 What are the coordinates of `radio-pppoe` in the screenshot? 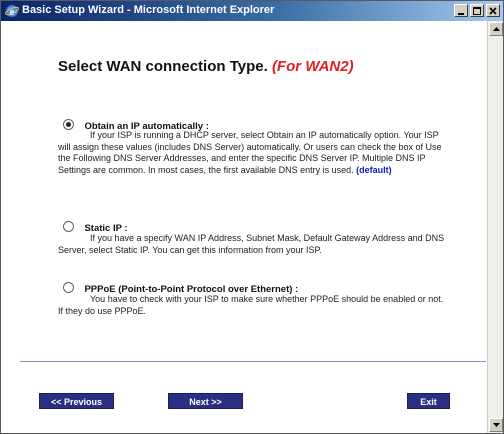 It's located at (68, 287).